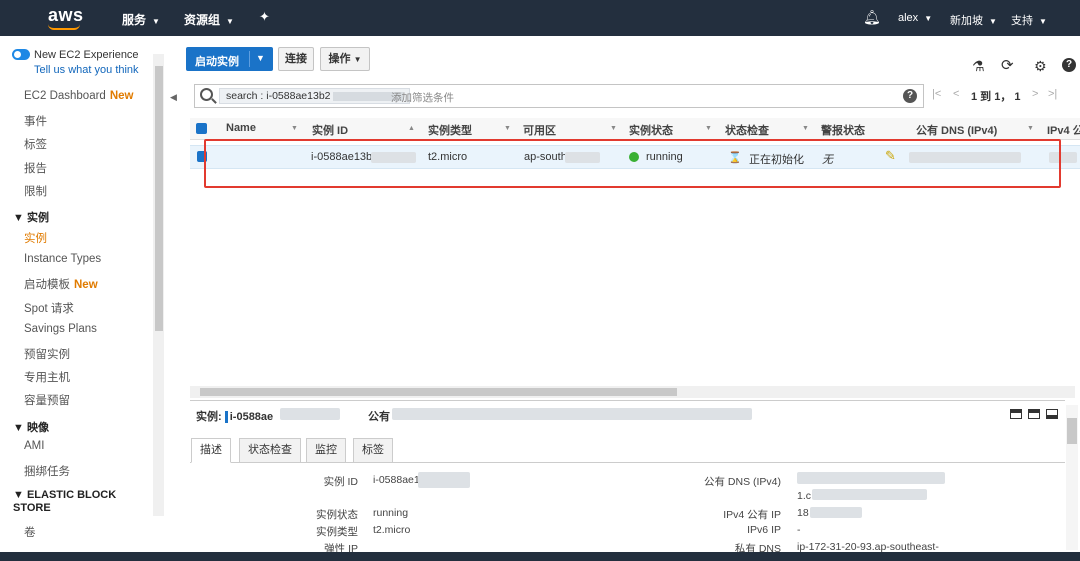 The width and height of the screenshot is (1080, 561). Describe the element at coordinates (270, 450) in the screenshot. I see `tab-status-checks: 状态检查` at that location.